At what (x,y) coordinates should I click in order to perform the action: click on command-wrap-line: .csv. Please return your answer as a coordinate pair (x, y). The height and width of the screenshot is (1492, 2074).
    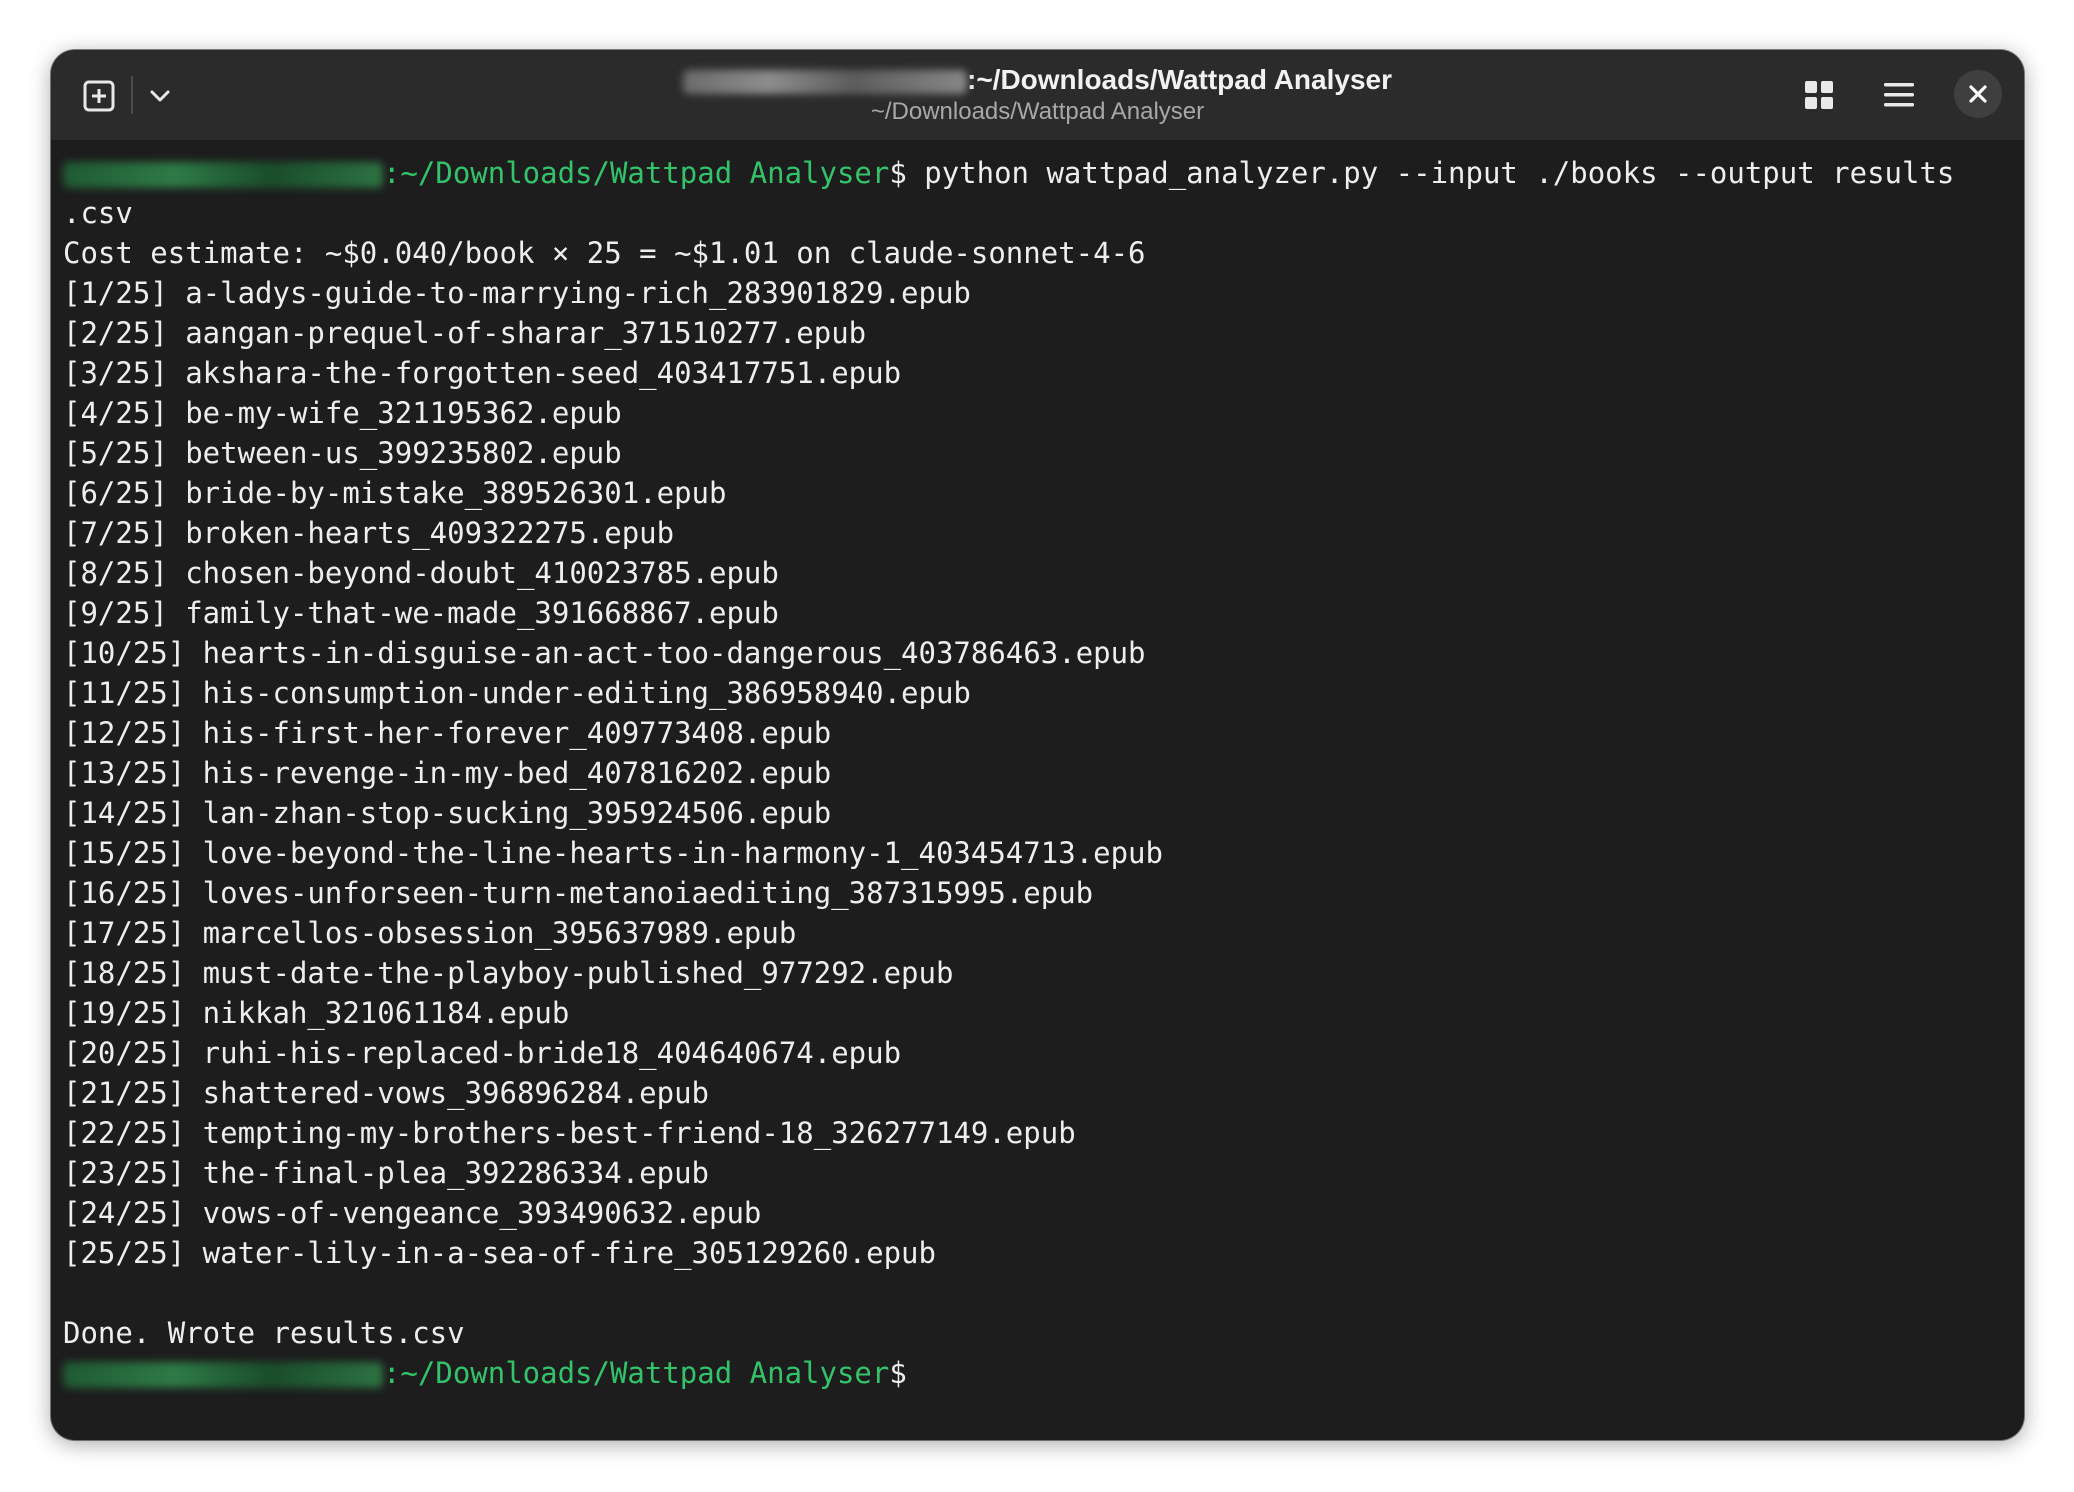
    Looking at the image, I should click on (98, 213).